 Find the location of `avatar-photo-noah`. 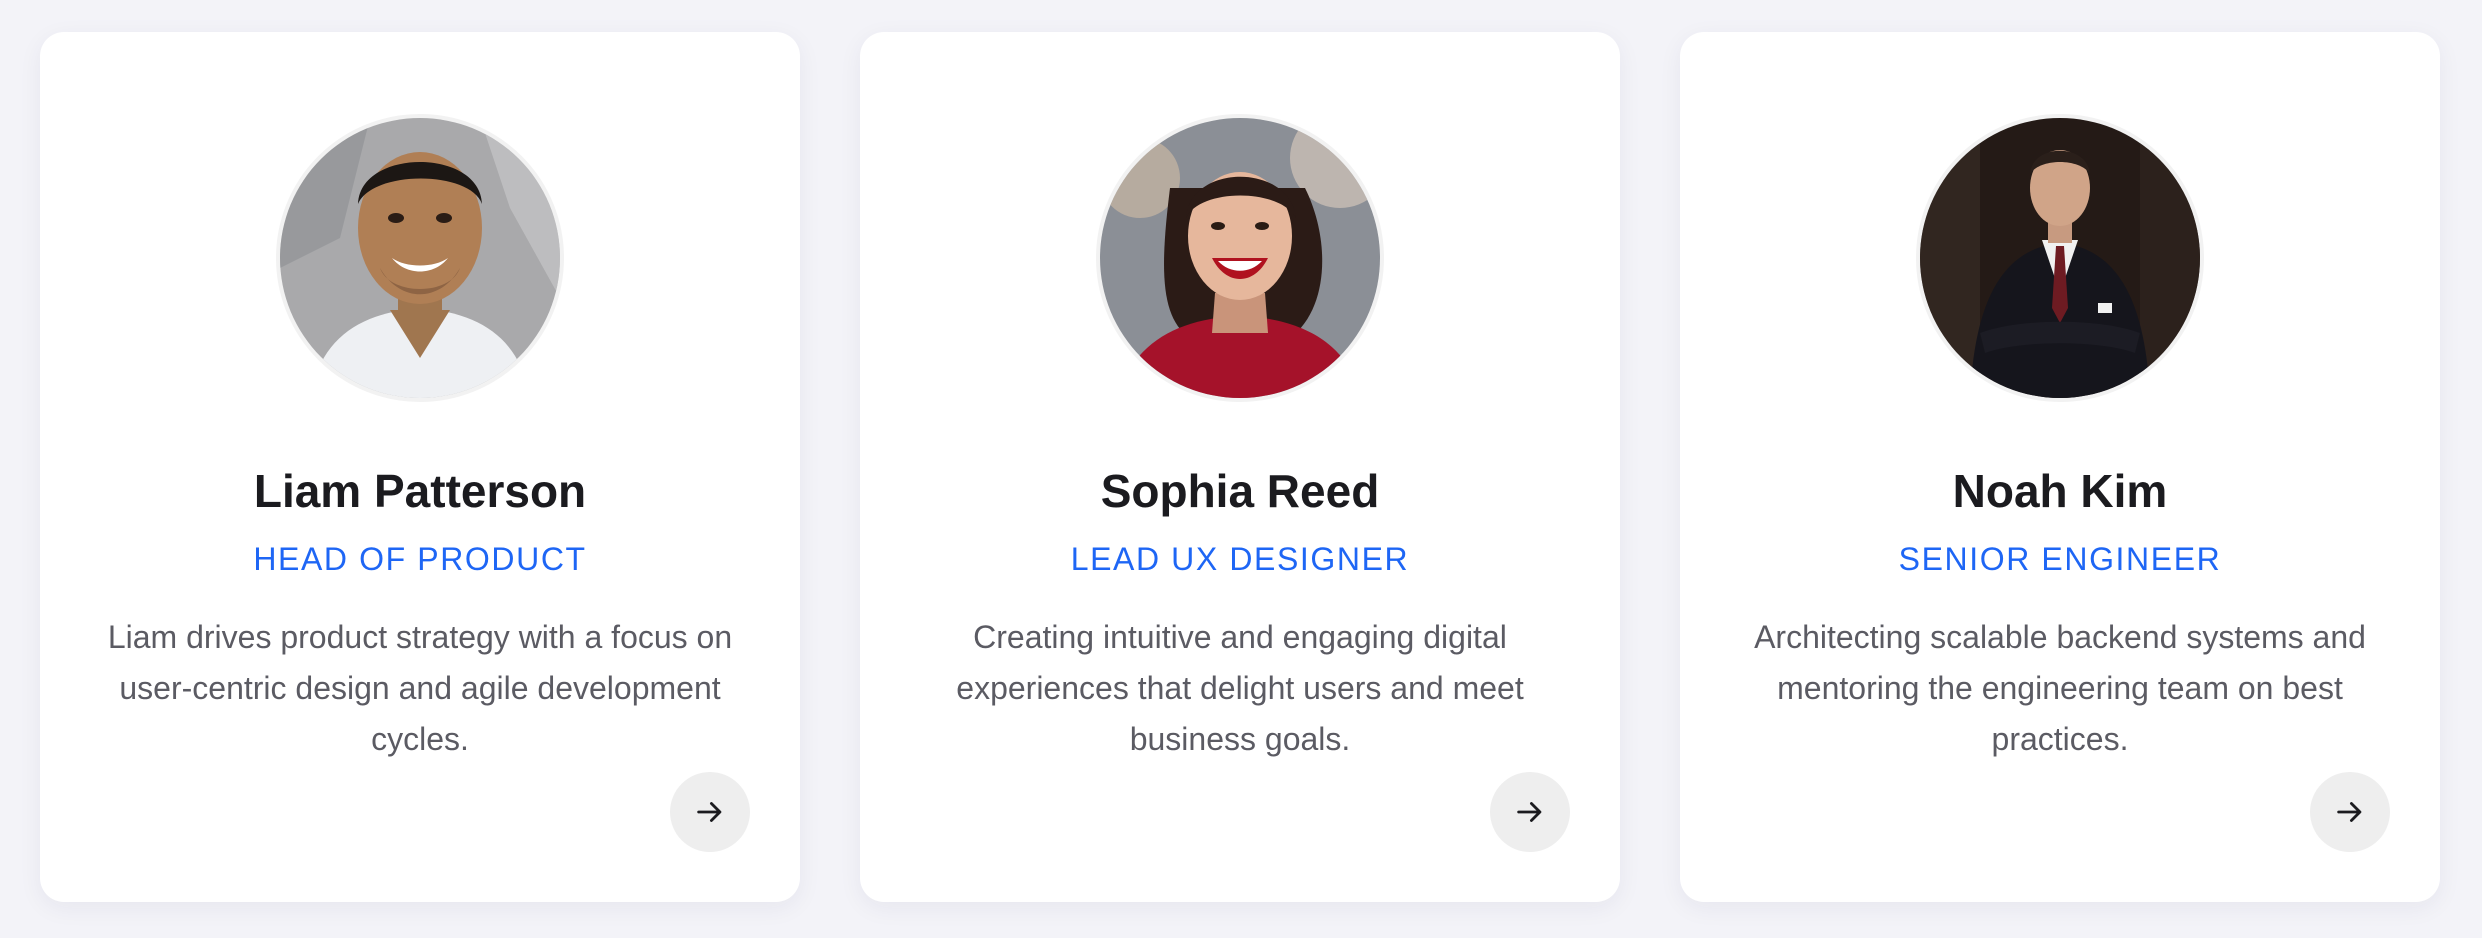

avatar-photo-noah is located at coordinates (2060, 258).